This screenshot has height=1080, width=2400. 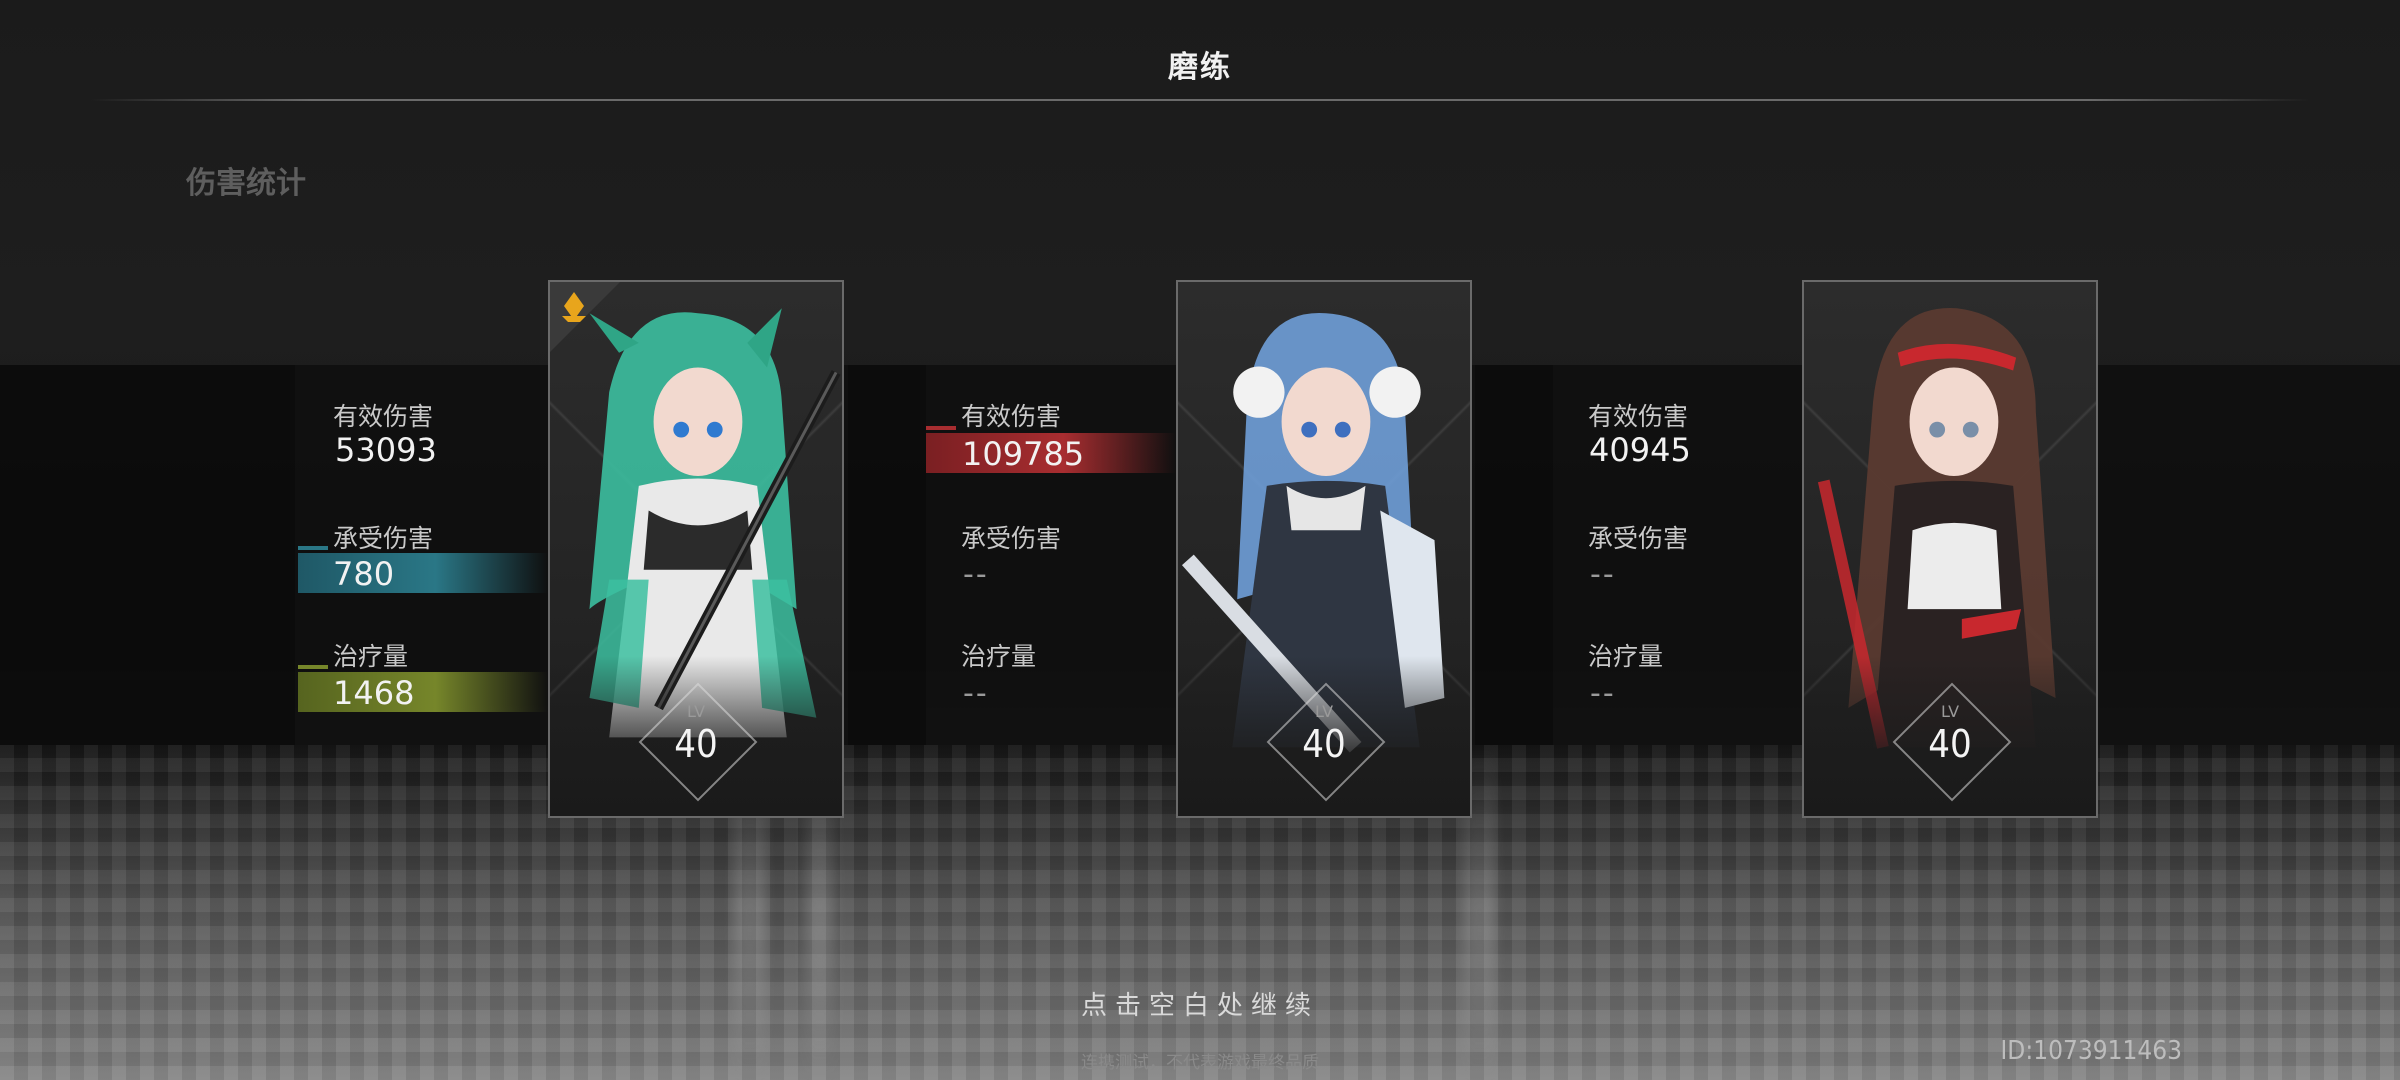 What do you see at coordinates (585, 317) in the screenshot?
I see `leader-badge-icon` at bounding box center [585, 317].